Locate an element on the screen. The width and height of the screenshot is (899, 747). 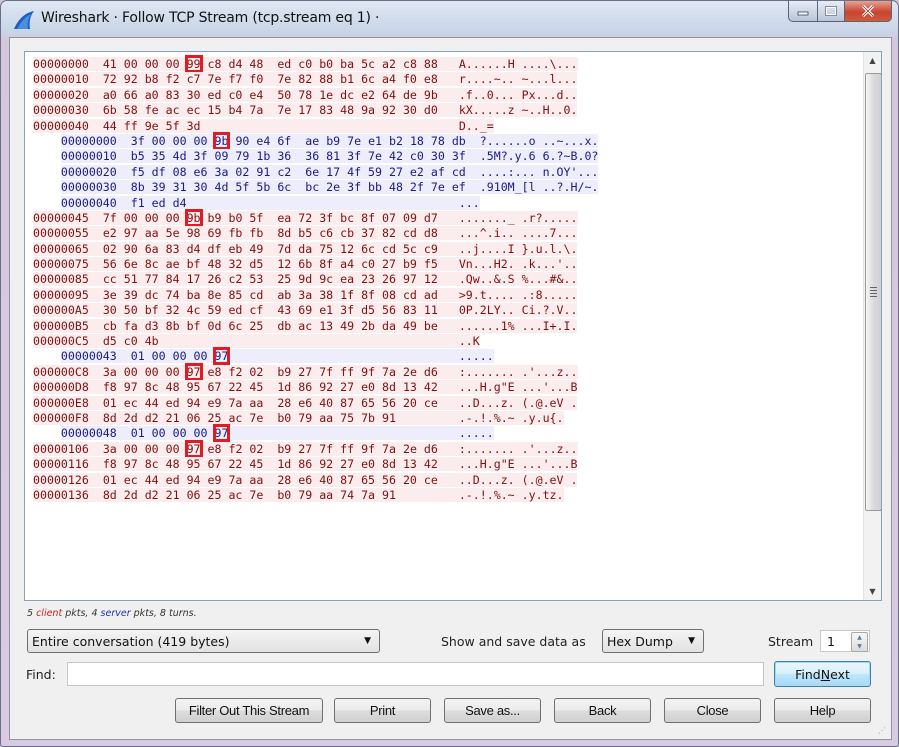
show-as-select: Hex Dump ▼ is located at coordinates (653, 641).